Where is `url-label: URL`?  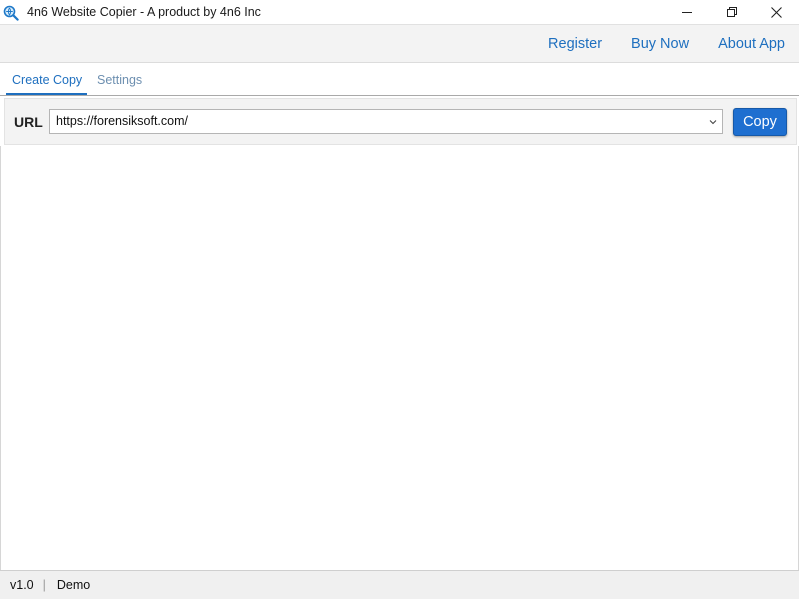 url-label: URL is located at coordinates (28, 122).